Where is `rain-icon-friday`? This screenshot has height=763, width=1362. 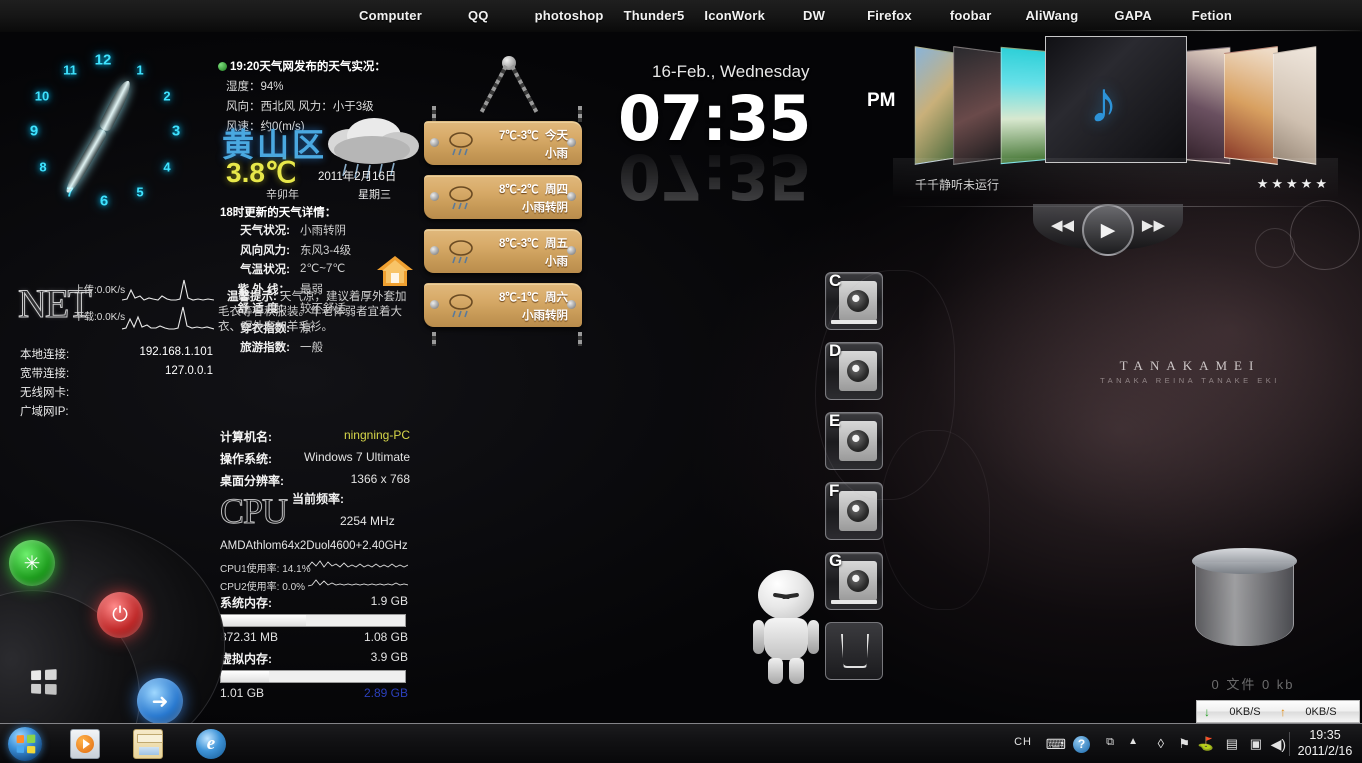
rain-icon-friday is located at coordinates (461, 252).